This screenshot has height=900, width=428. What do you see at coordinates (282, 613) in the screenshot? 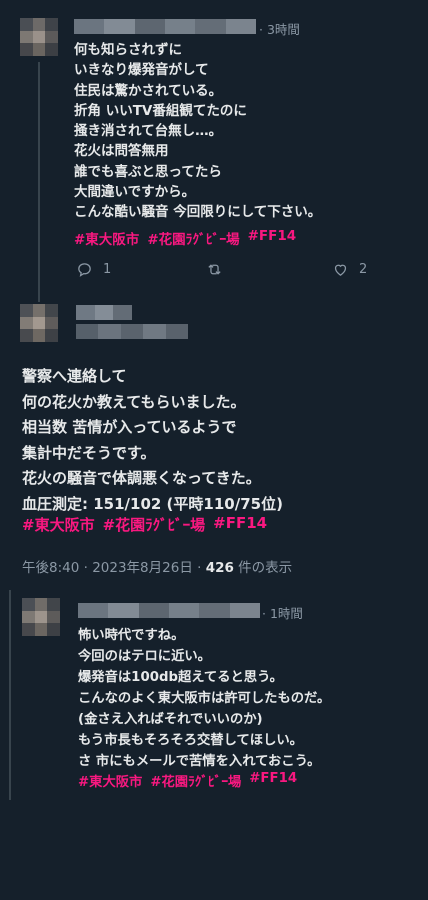
I see `tweet-time: · 1時間` at bounding box center [282, 613].